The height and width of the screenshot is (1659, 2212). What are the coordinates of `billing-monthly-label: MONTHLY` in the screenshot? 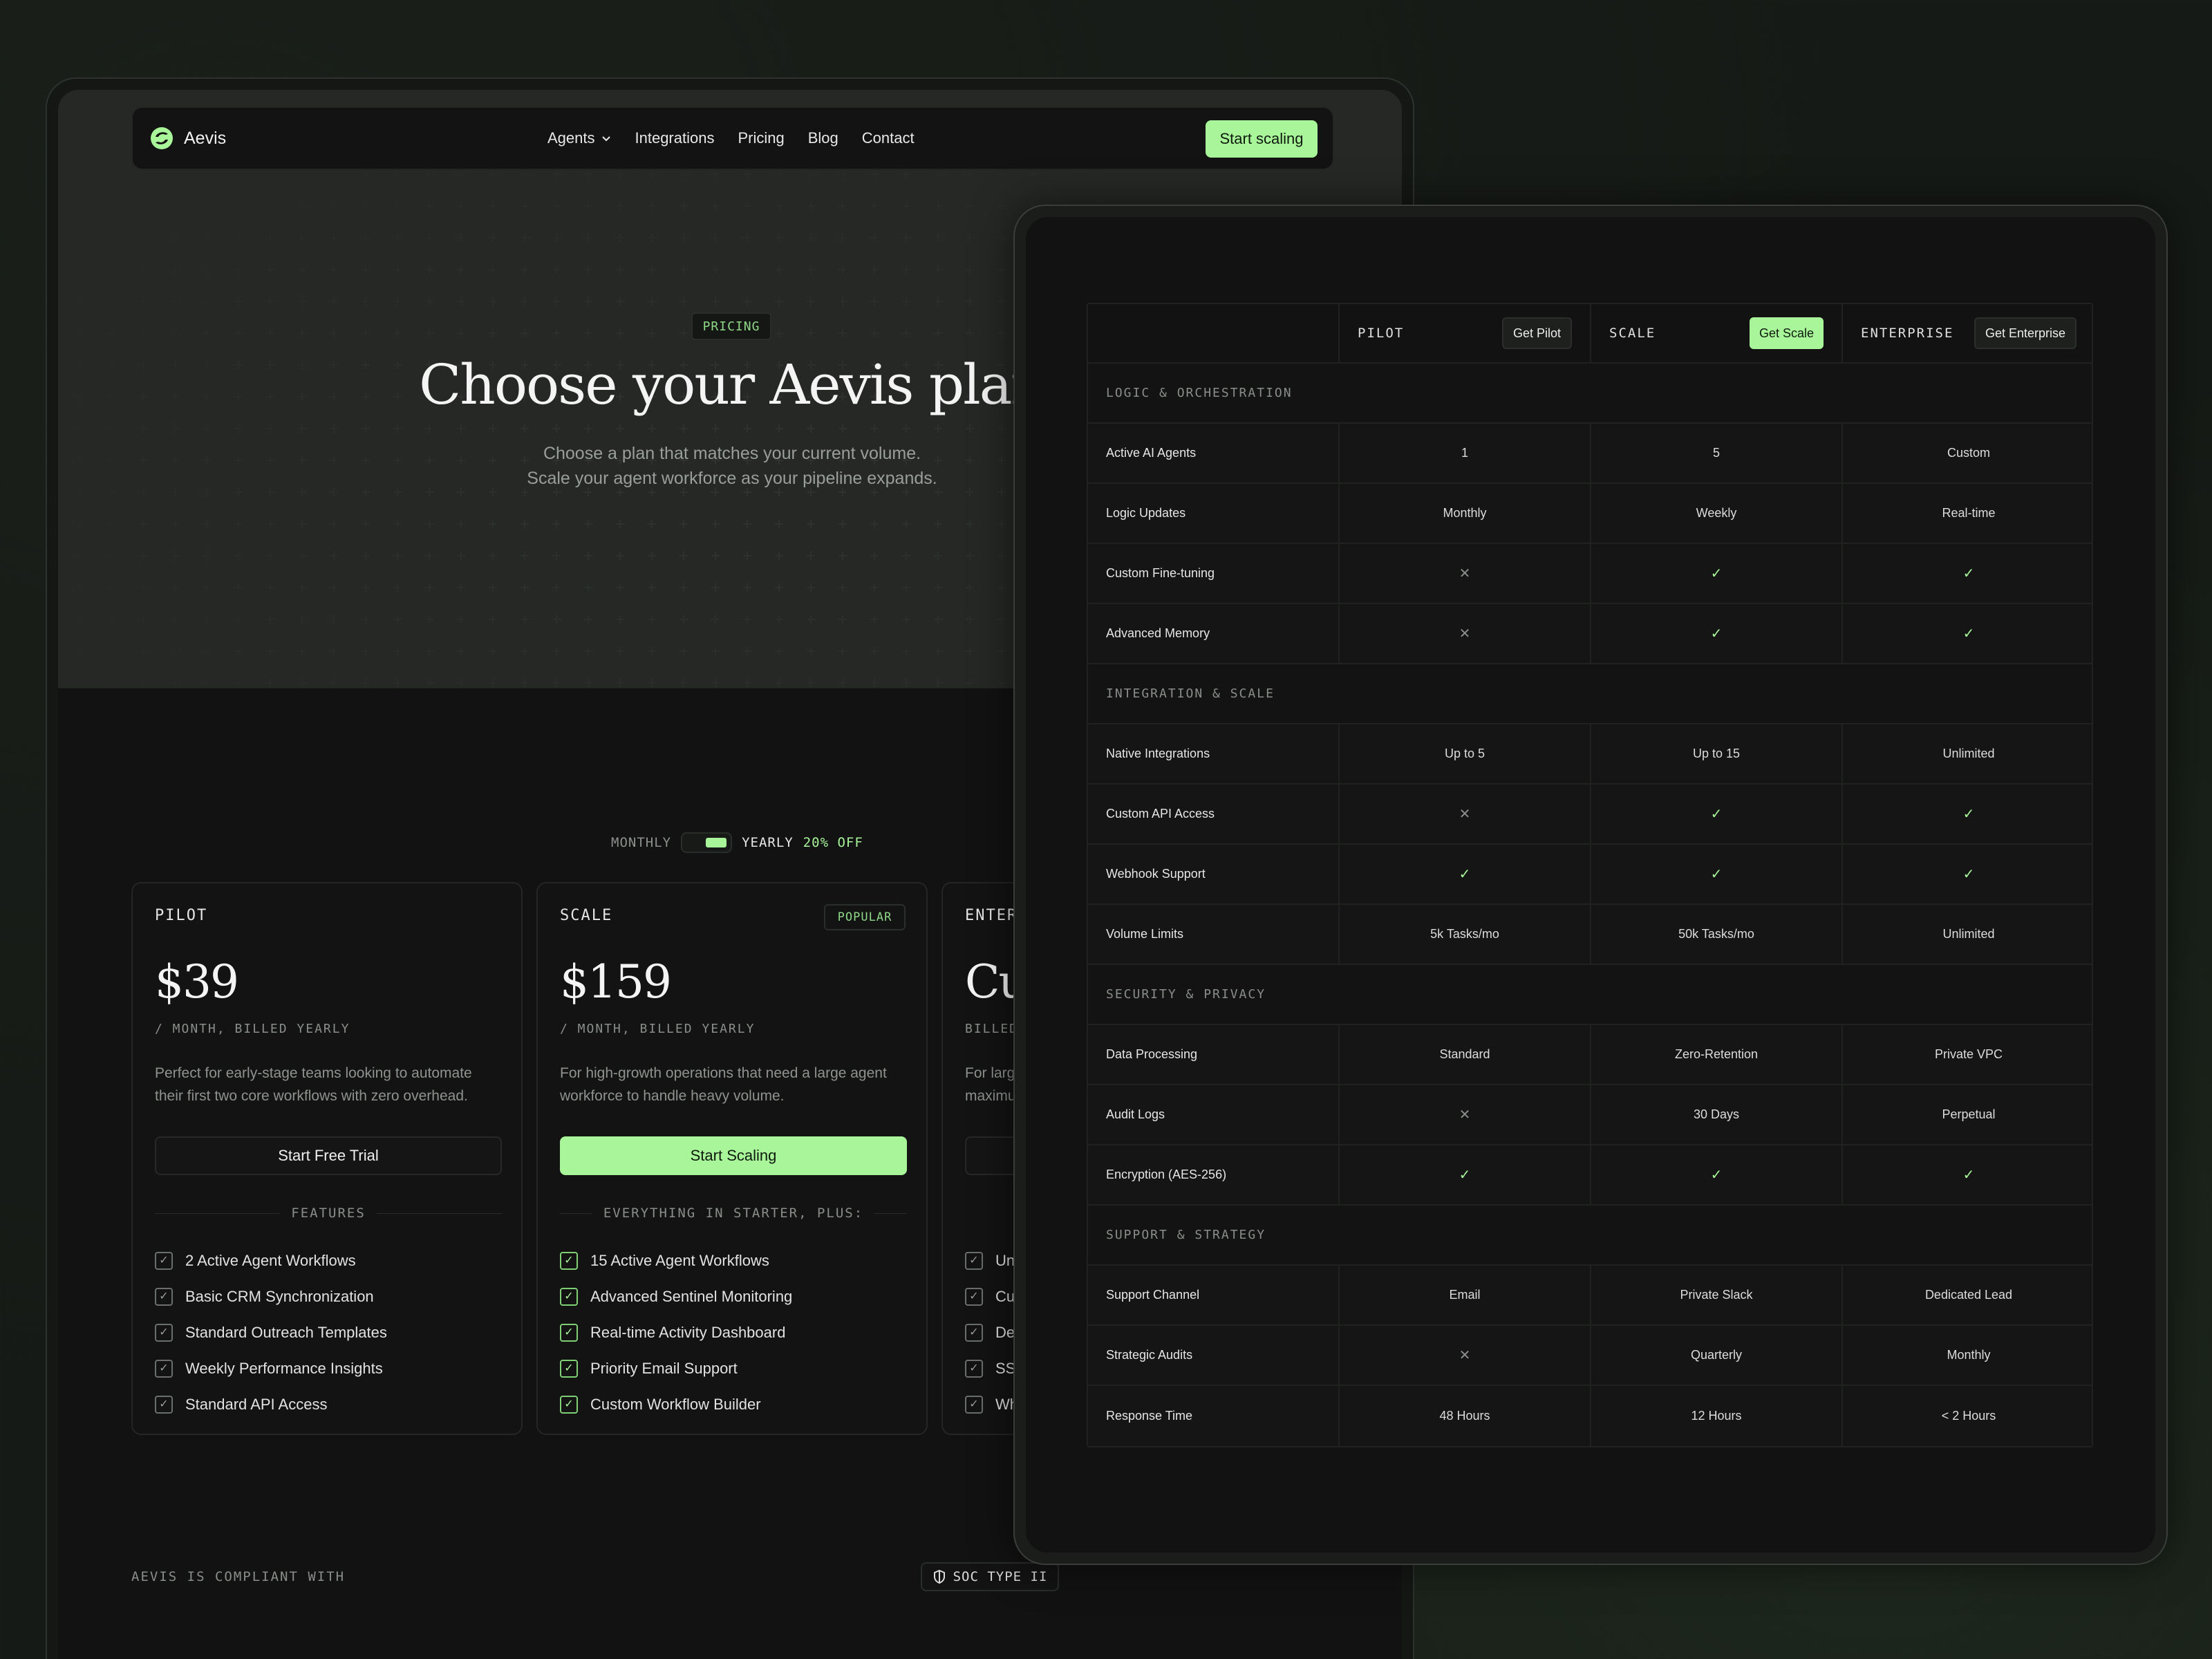 It's located at (641, 842).